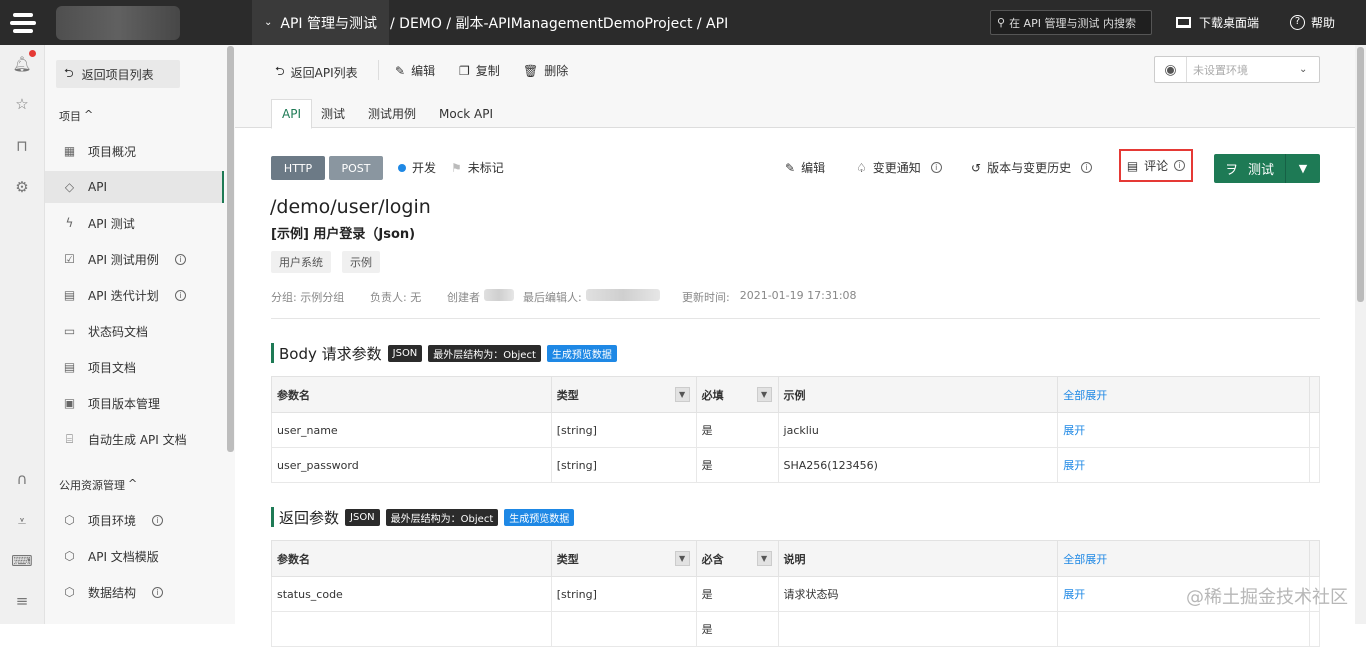  I want to click on sidebar-item-label: API 迭代计划, so click(123, 295).